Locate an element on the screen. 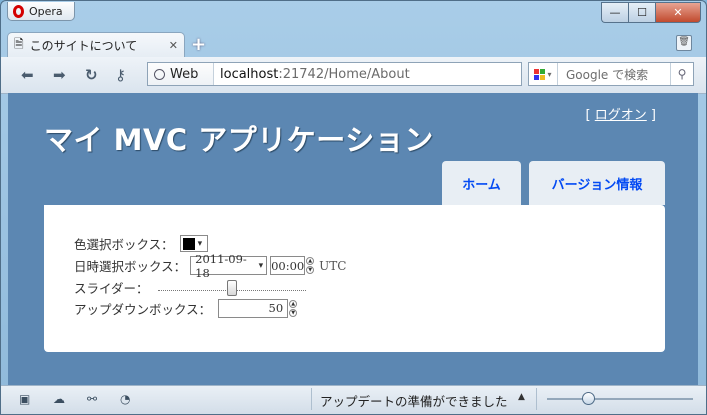  opera-menu-button: Opera is located at coordinates (41, 11).